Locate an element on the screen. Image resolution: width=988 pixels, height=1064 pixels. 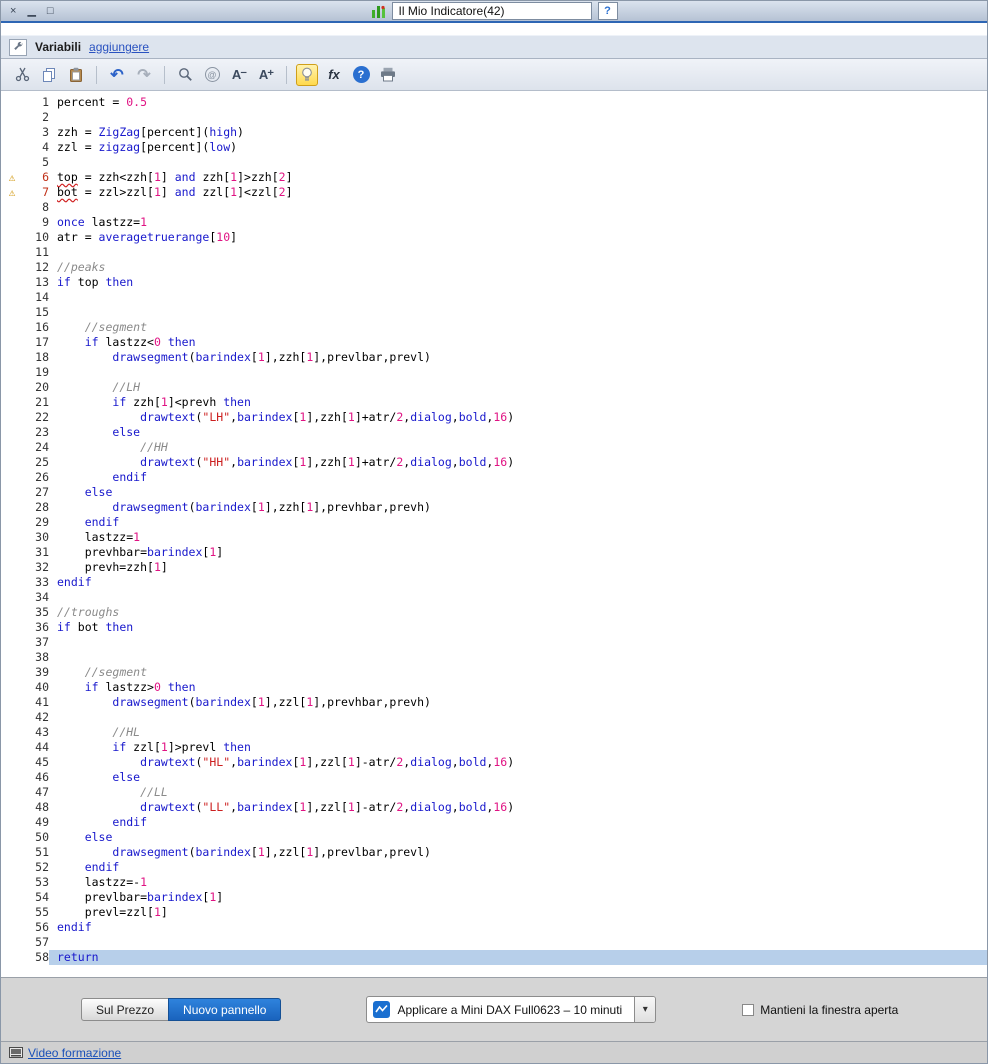
code-line: 14 is located at coordinates (494, 297).